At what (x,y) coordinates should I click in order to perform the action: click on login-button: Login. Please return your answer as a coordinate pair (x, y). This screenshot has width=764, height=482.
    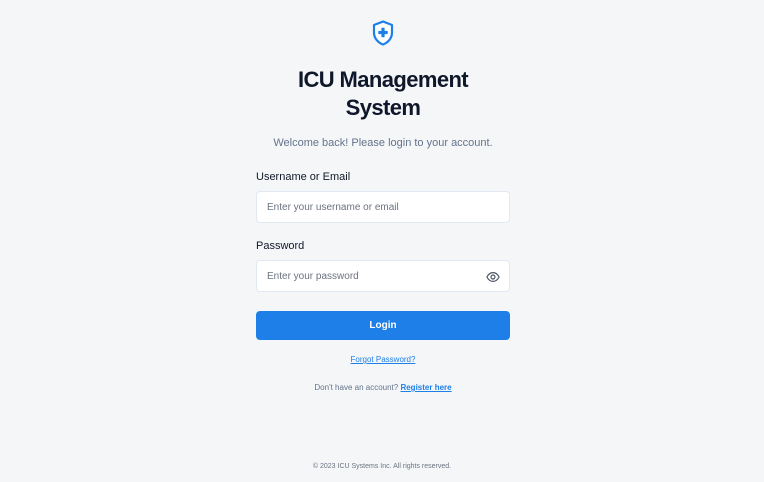
    Looking at the image, I should click on (383, 325).